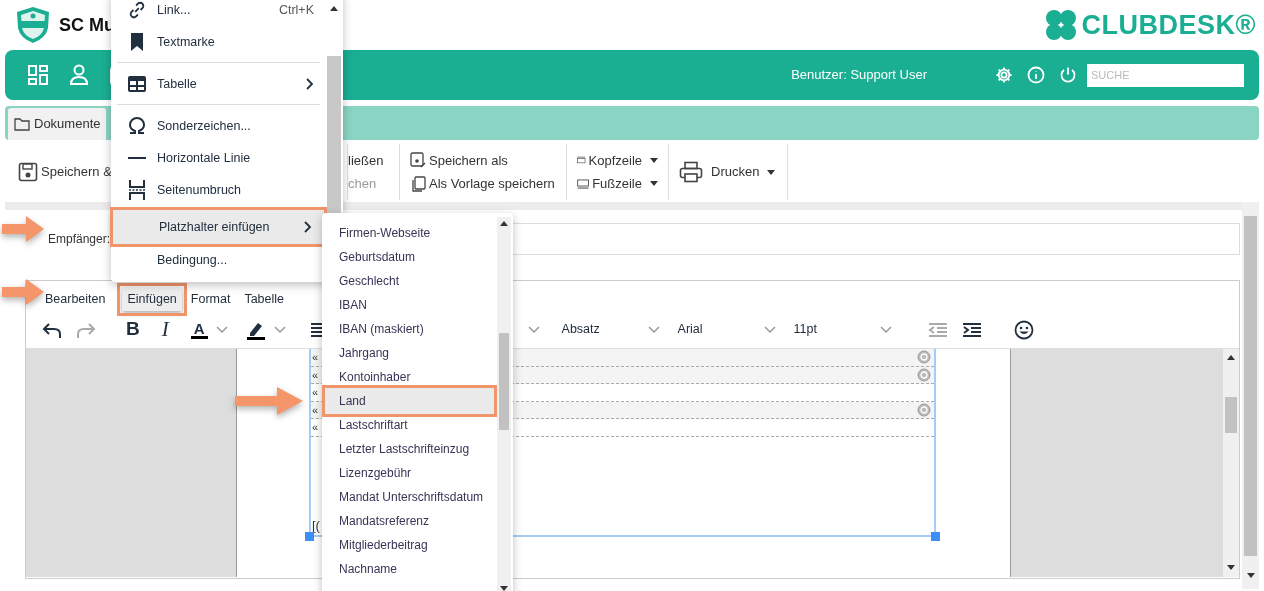 The width and height of the screenshot is (1264, 591). I want to click on power-icon, so click(1068, 75).